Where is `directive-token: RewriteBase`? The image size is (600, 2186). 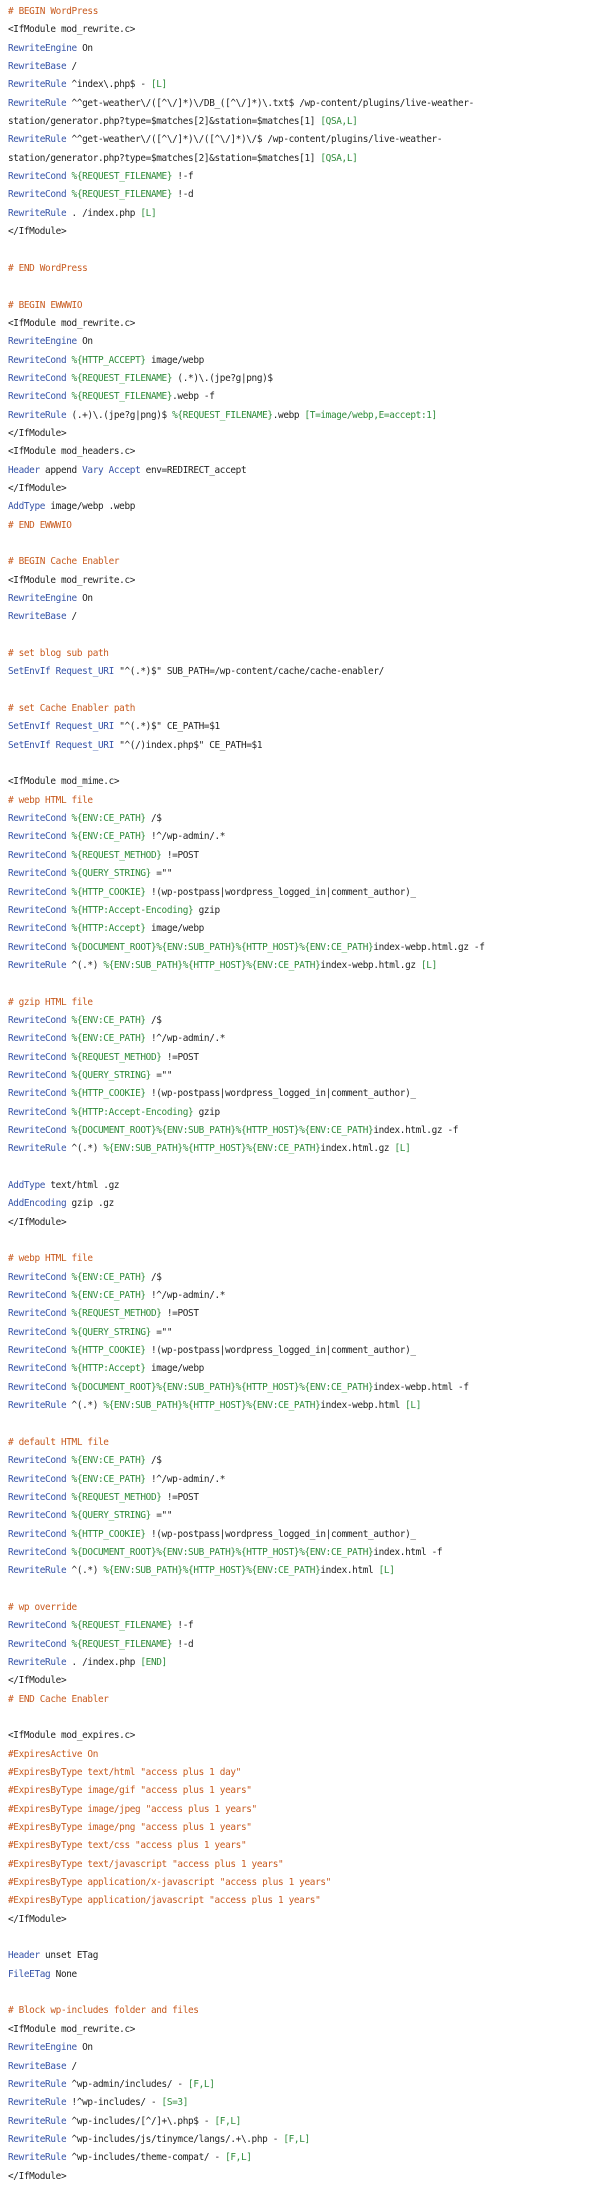 directive-token: RewriteBase is located at coordinates (37, 67).